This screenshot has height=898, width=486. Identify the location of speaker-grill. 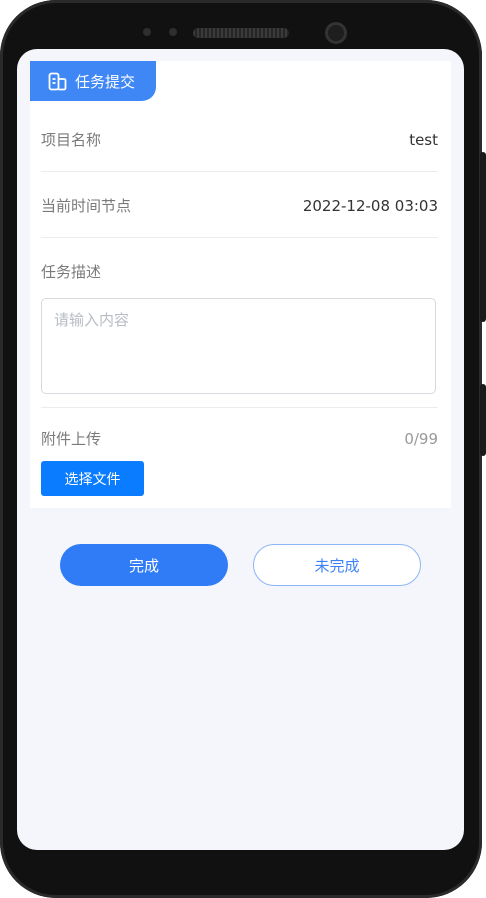
(241, 33).